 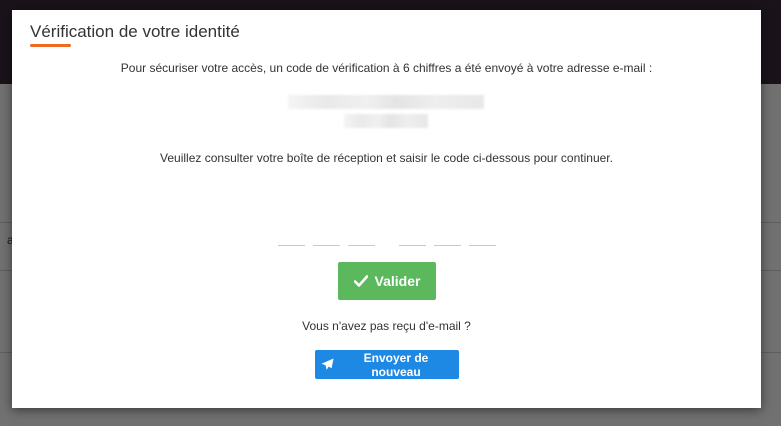 What do you see at coordinates (397, 281) in the screenshot?
I see `validate-button-label: Valider` at bounding box center [397, 281].